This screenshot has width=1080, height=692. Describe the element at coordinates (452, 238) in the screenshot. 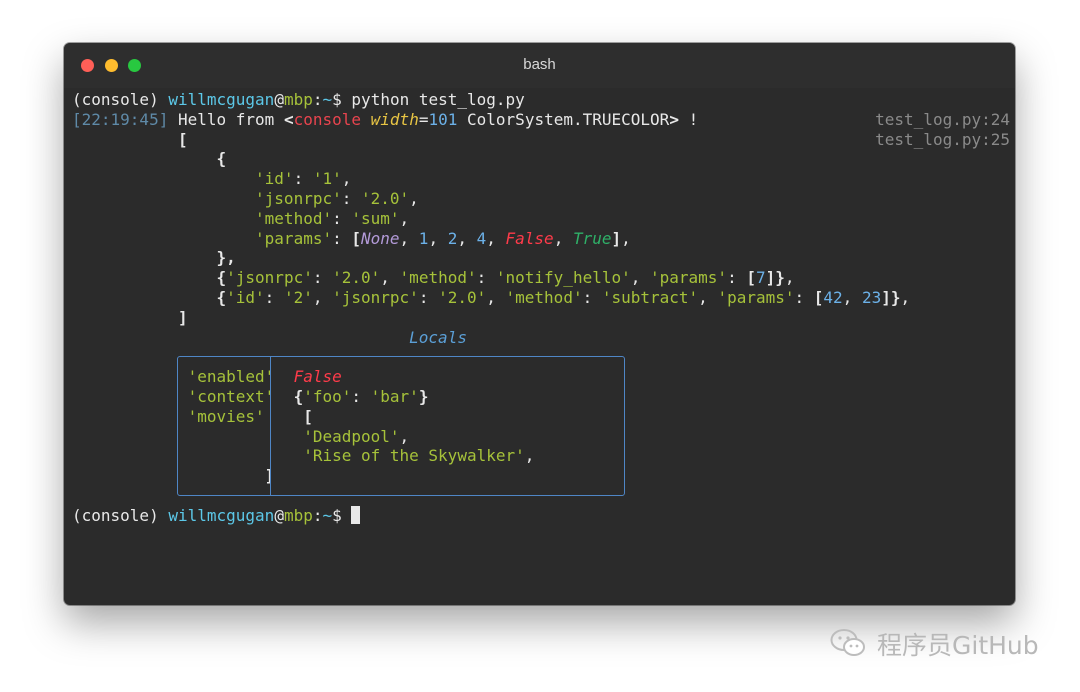

I see `json-number: 2` at that location.